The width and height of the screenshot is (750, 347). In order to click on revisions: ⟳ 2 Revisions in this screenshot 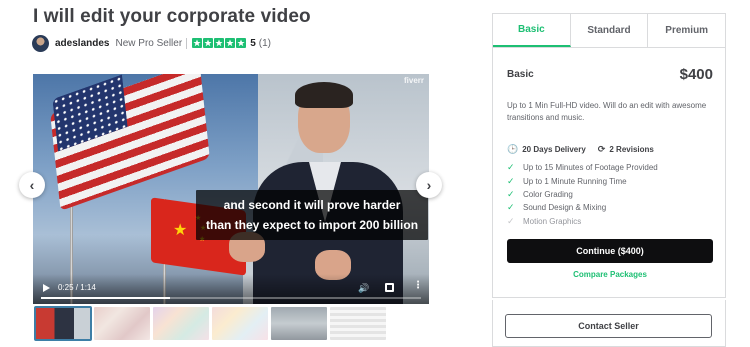, I will do `click(626, 149)`.